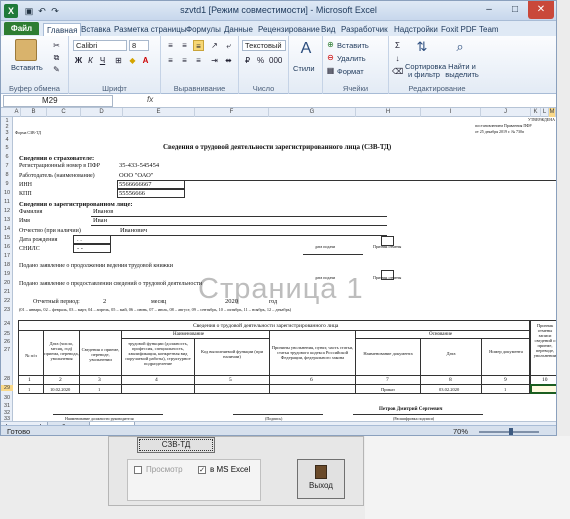  What do you see at coordinates (7, 238) in the screenshot?
I see `row-header-15: 15` at bounding box center [7, 238].